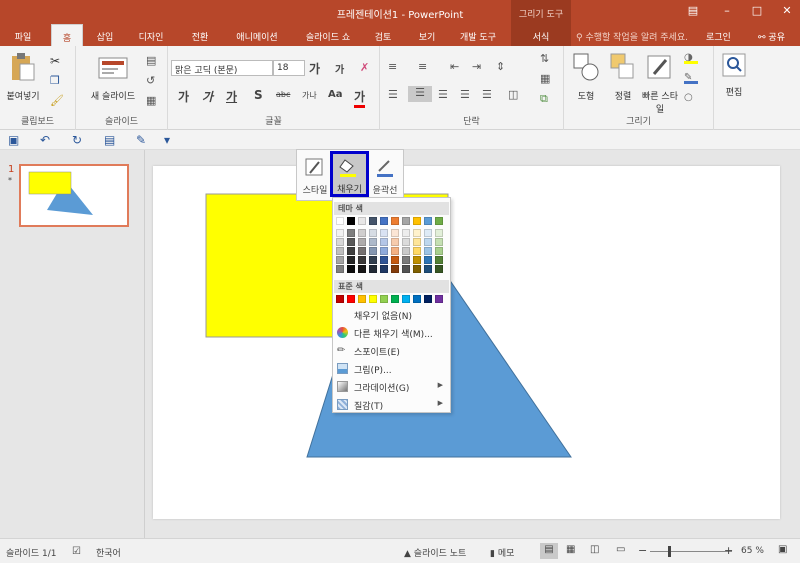  Describe the element at coordinates (31, 554) in the screenshot. I see `slide-indicator: 슬라이드 1/1` at that location.